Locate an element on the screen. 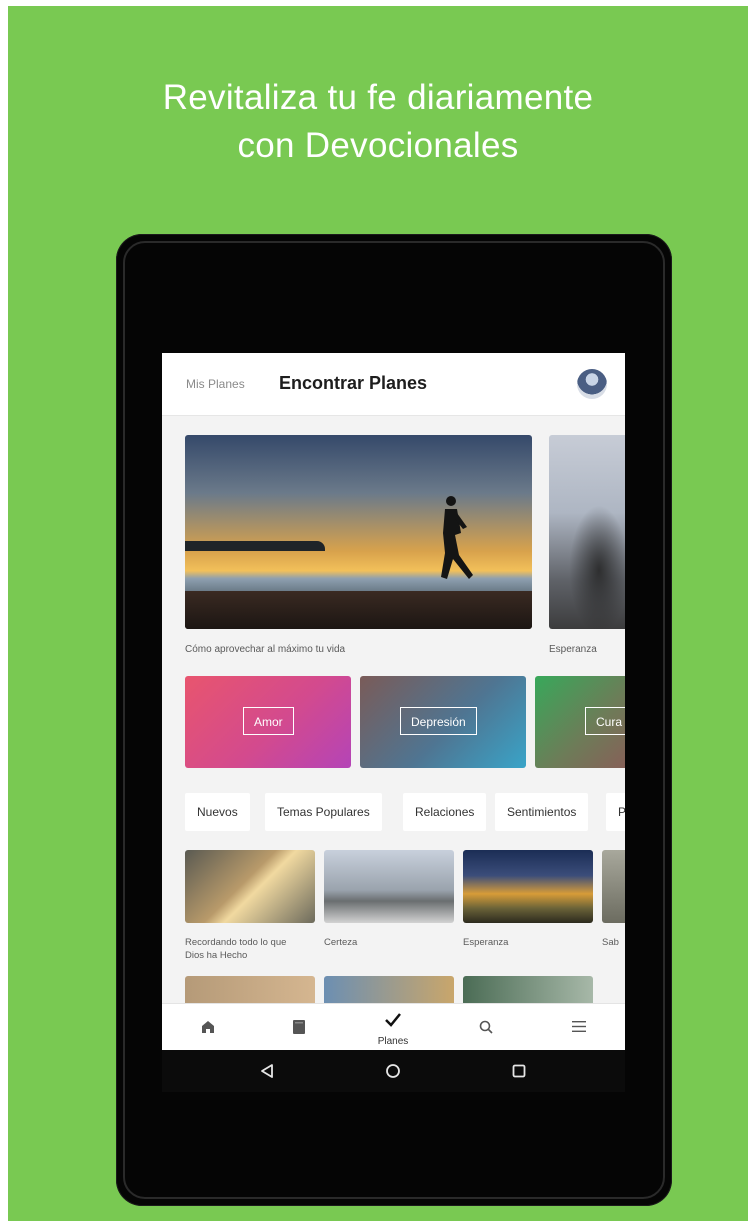 The image size is (750, 1227). menu-icon is located at coordinates (579, 1026).